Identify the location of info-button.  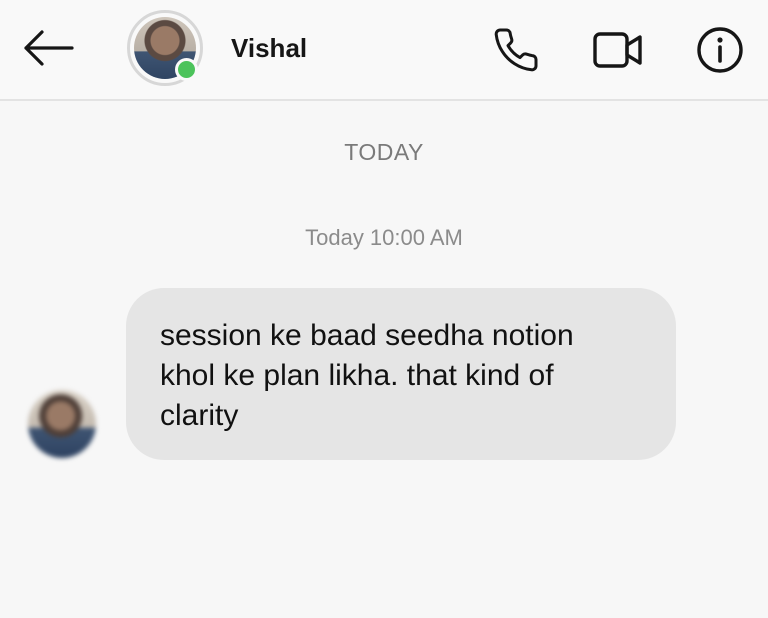
(720, 50).